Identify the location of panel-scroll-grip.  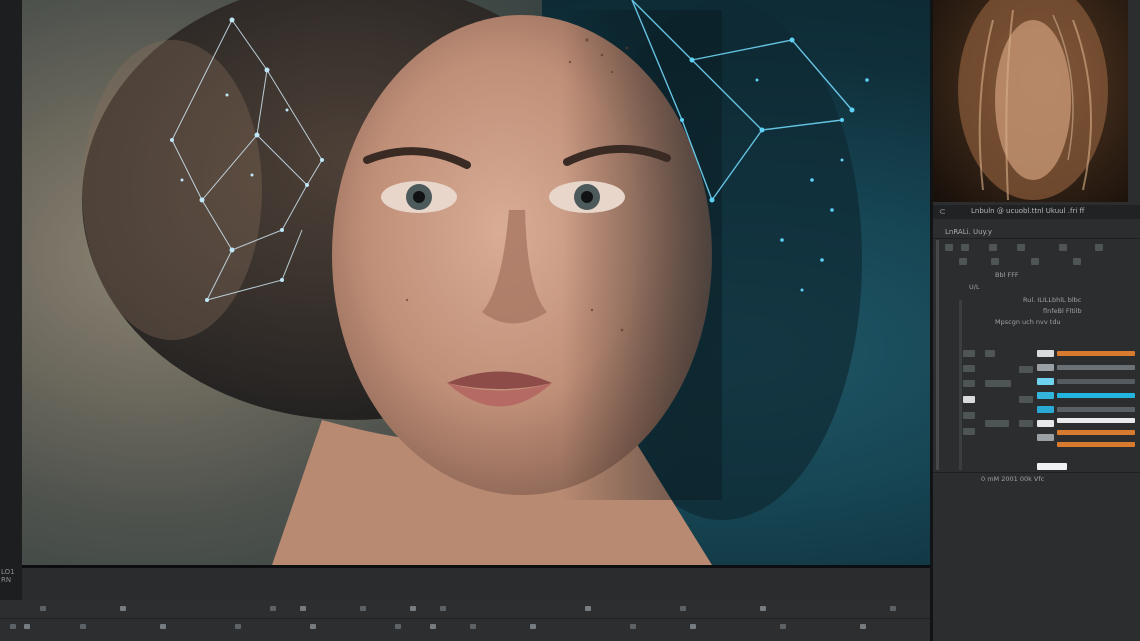
(937, 355).